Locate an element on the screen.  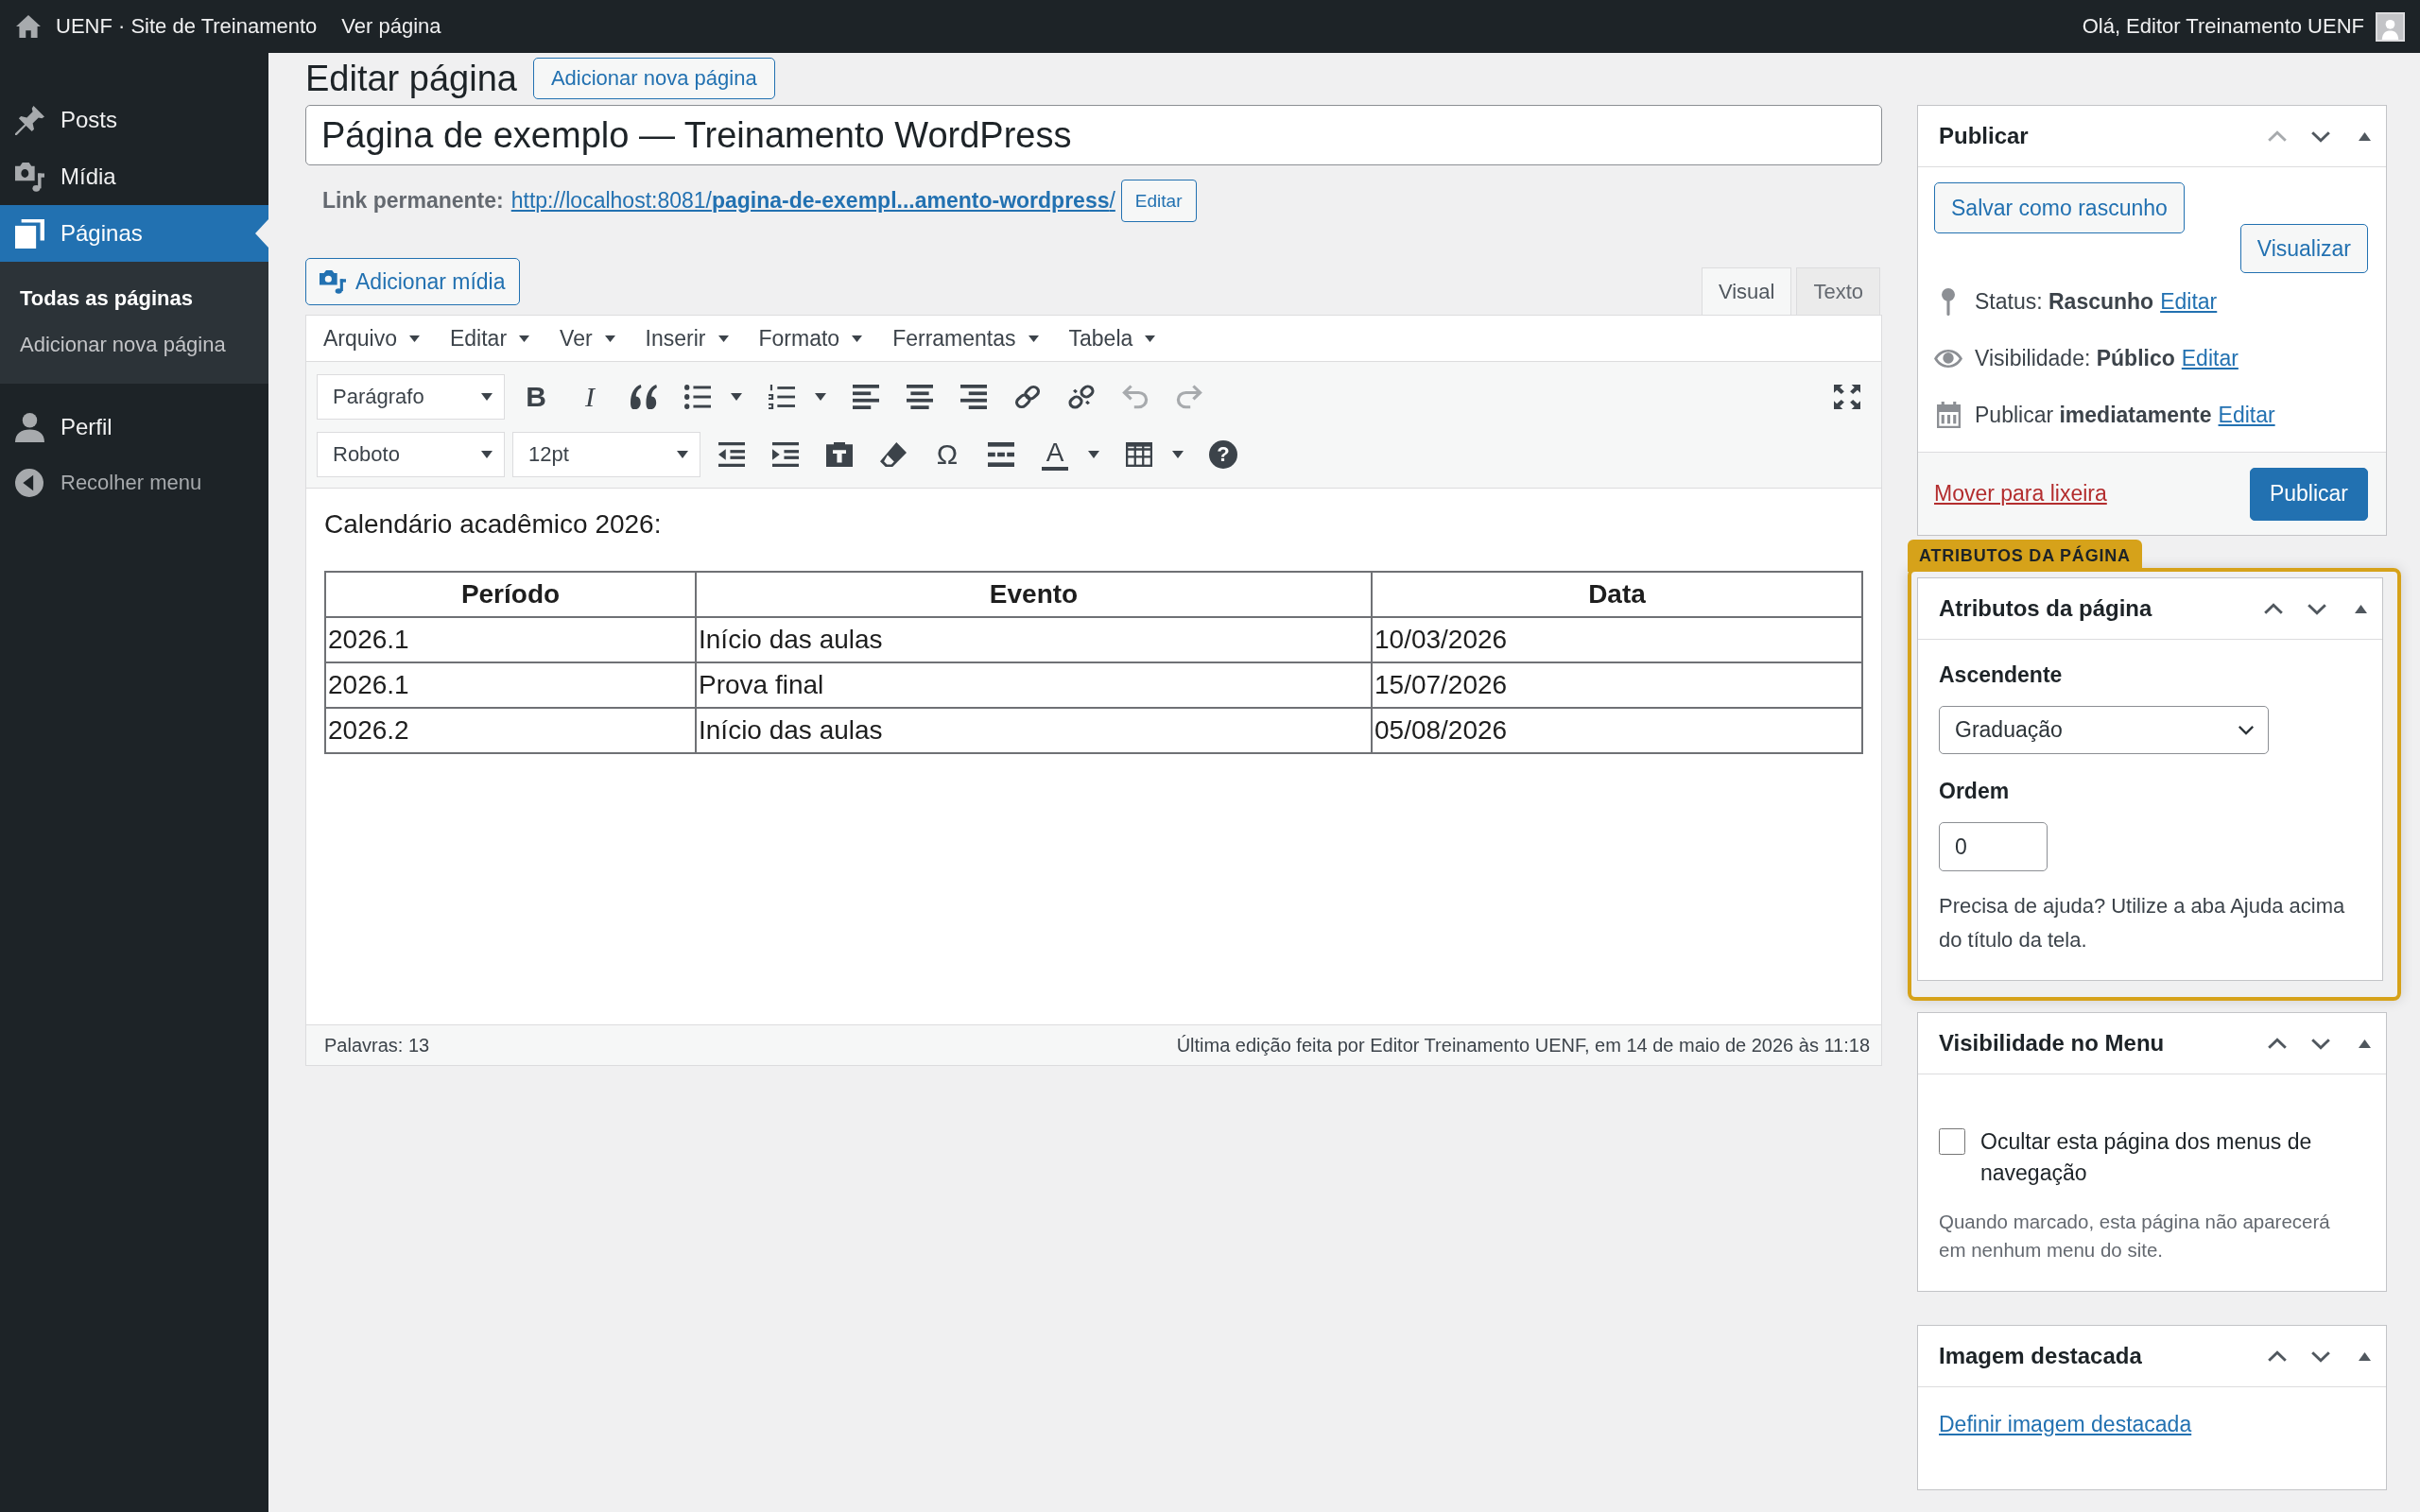
greeting-link: Olá, Editor Treinamento UENF is located at coordinates (2223, 26).